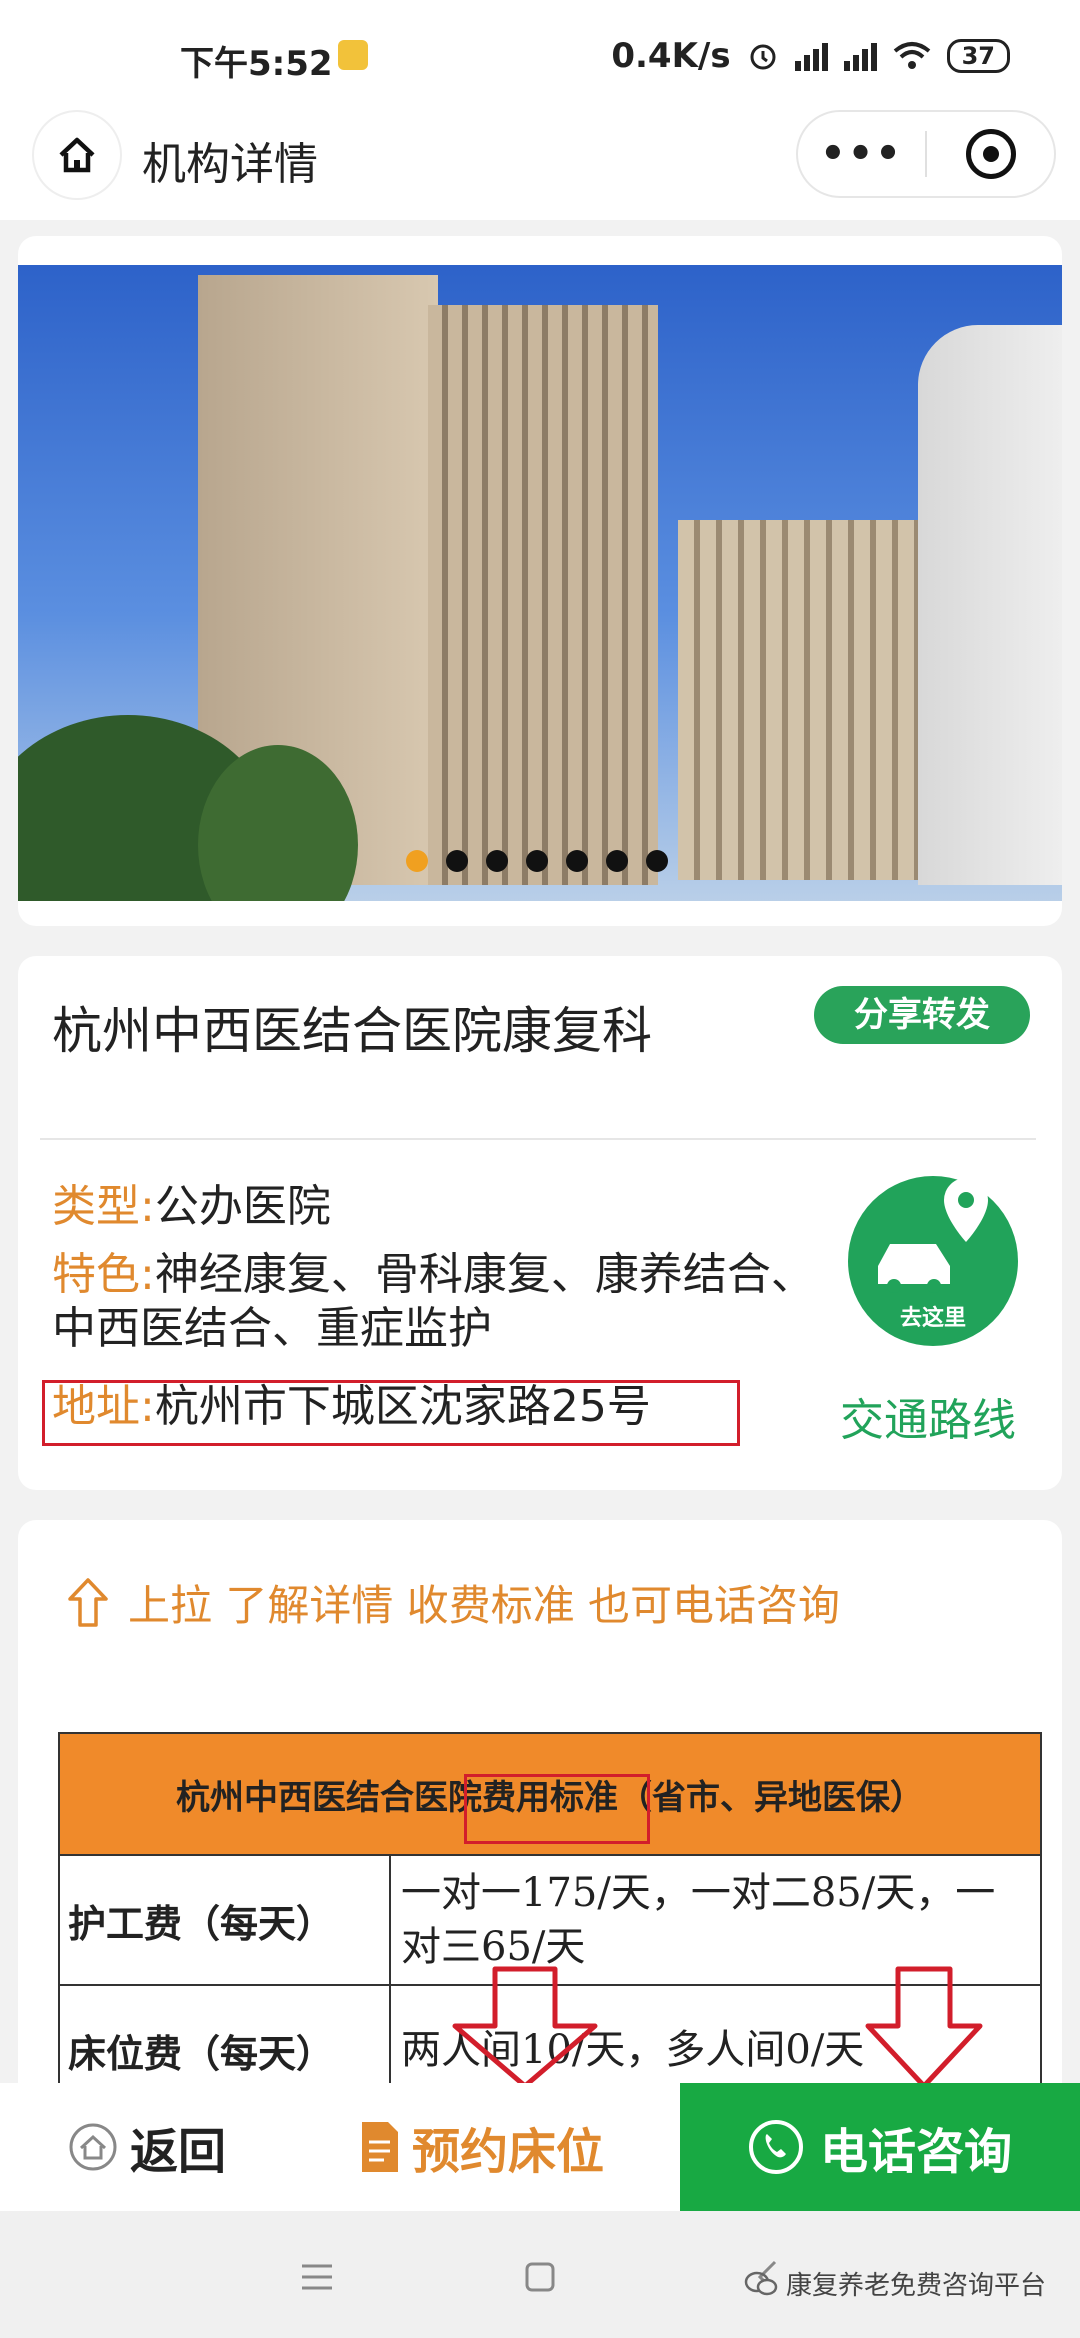 The width and height of the screenshot is (1080, 2338). Describe the element at coordinates (178, 2152) in the screenshot. I see `back-label: 返回` at that location.